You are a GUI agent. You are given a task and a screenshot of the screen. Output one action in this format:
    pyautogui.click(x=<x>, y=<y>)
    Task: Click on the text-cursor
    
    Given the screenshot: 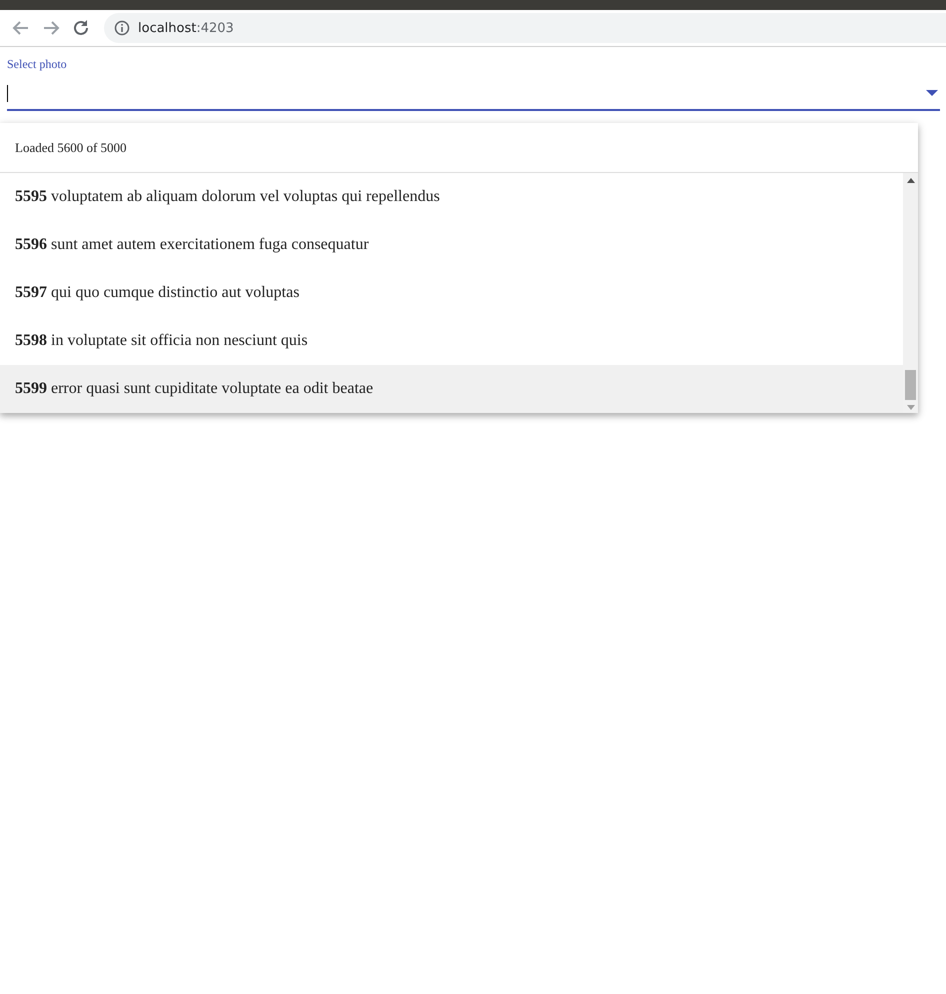 What is the action you would take?
    pyautogui.click(x=7, y=93)
    